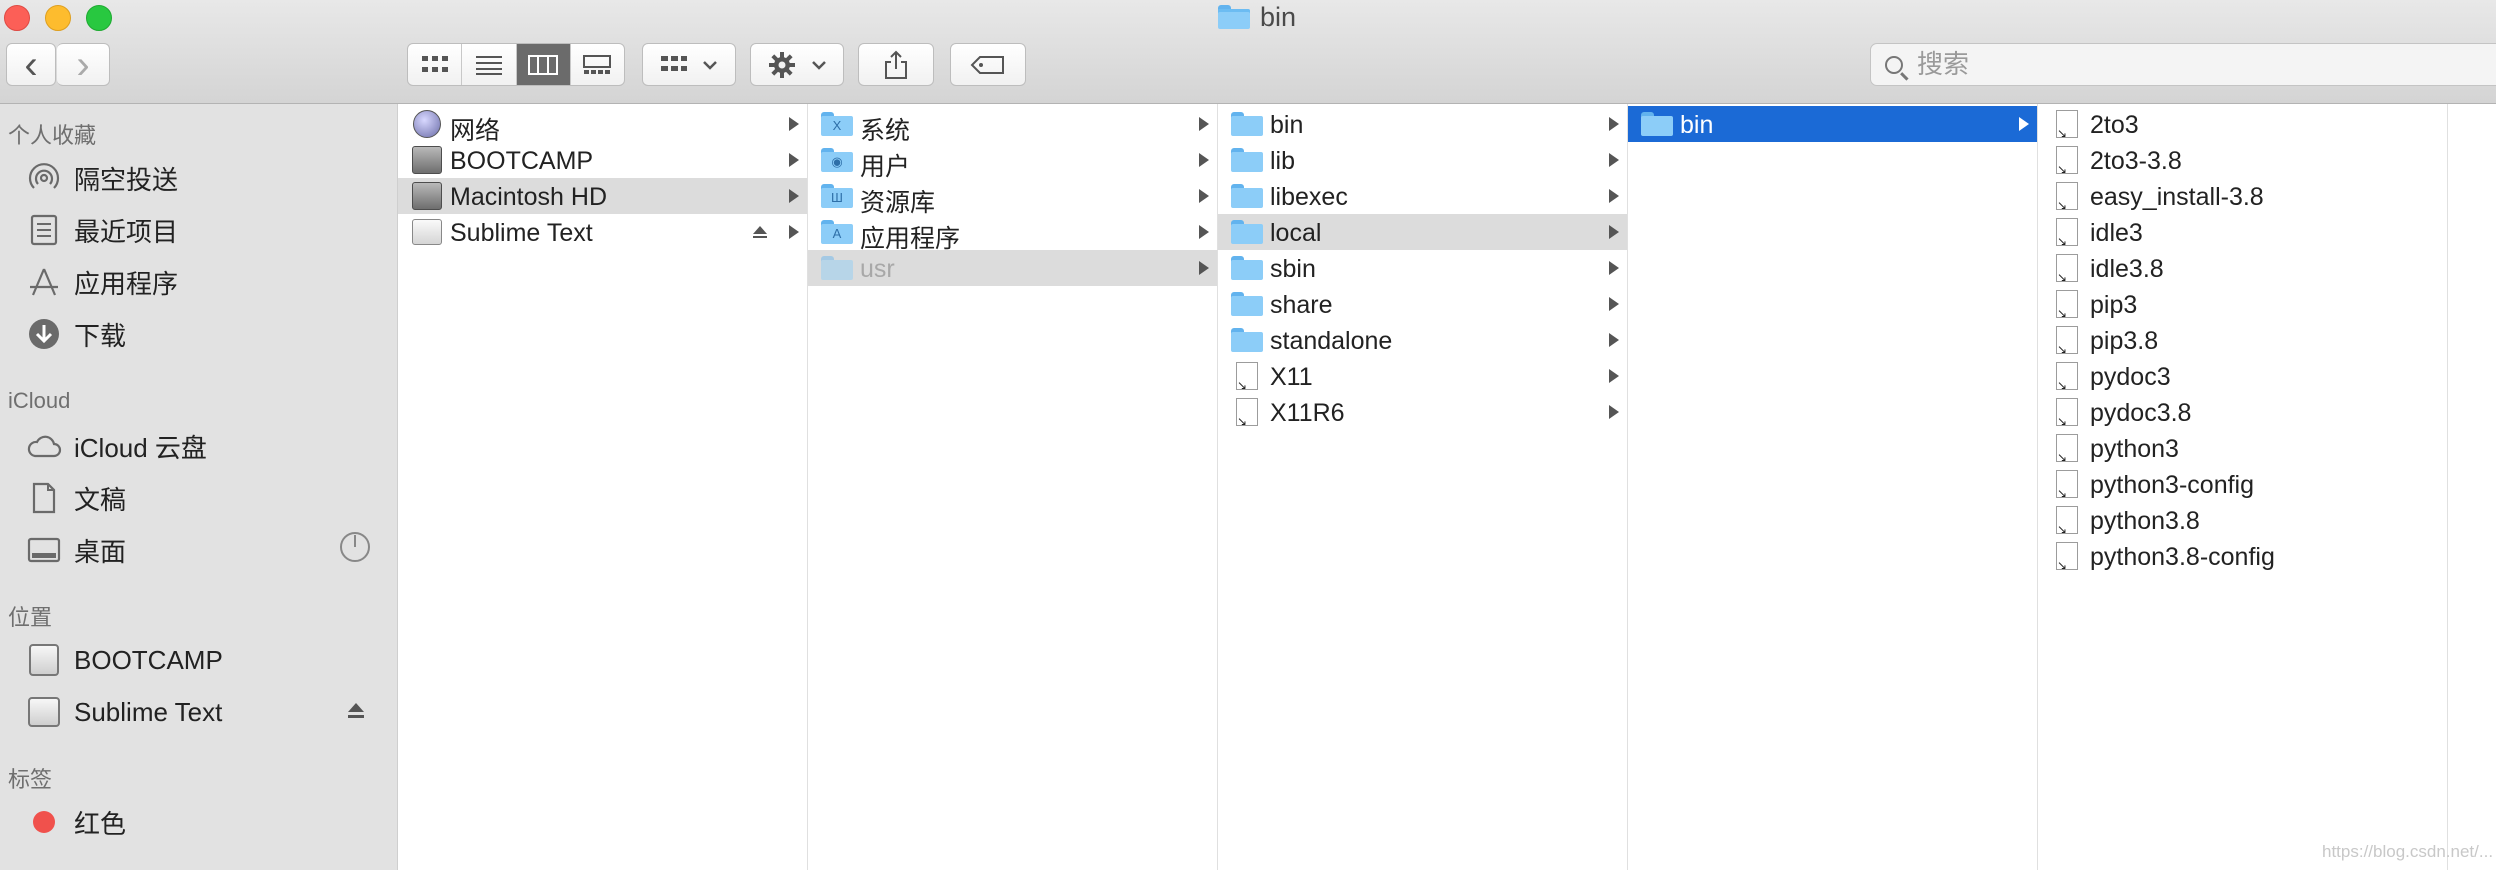 Image resolution: width=2496 pixels, height=870 pixels. I want to click on sidebar-item-sublime-text: Sublime Text, so click(124, 712).